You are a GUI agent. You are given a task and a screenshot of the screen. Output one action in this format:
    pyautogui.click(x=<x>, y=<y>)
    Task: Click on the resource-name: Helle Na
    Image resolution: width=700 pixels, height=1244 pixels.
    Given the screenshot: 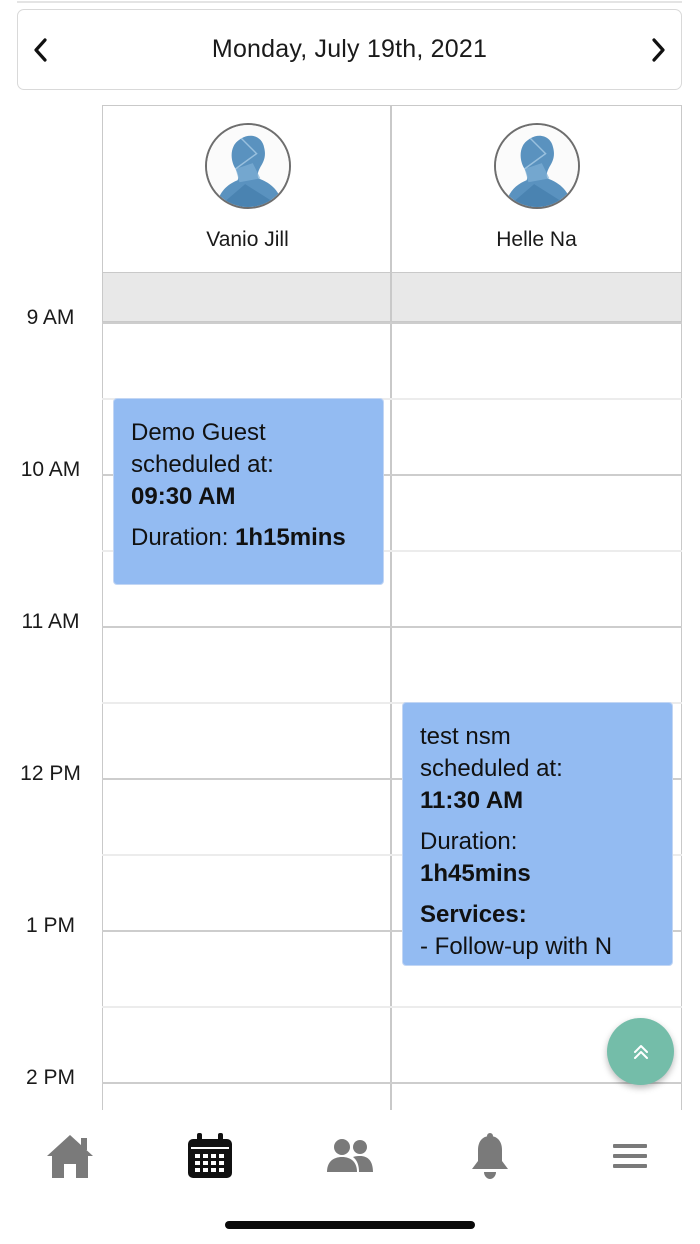 What is the action you would take?
    pyautogui.click(x=536, y=239)
    